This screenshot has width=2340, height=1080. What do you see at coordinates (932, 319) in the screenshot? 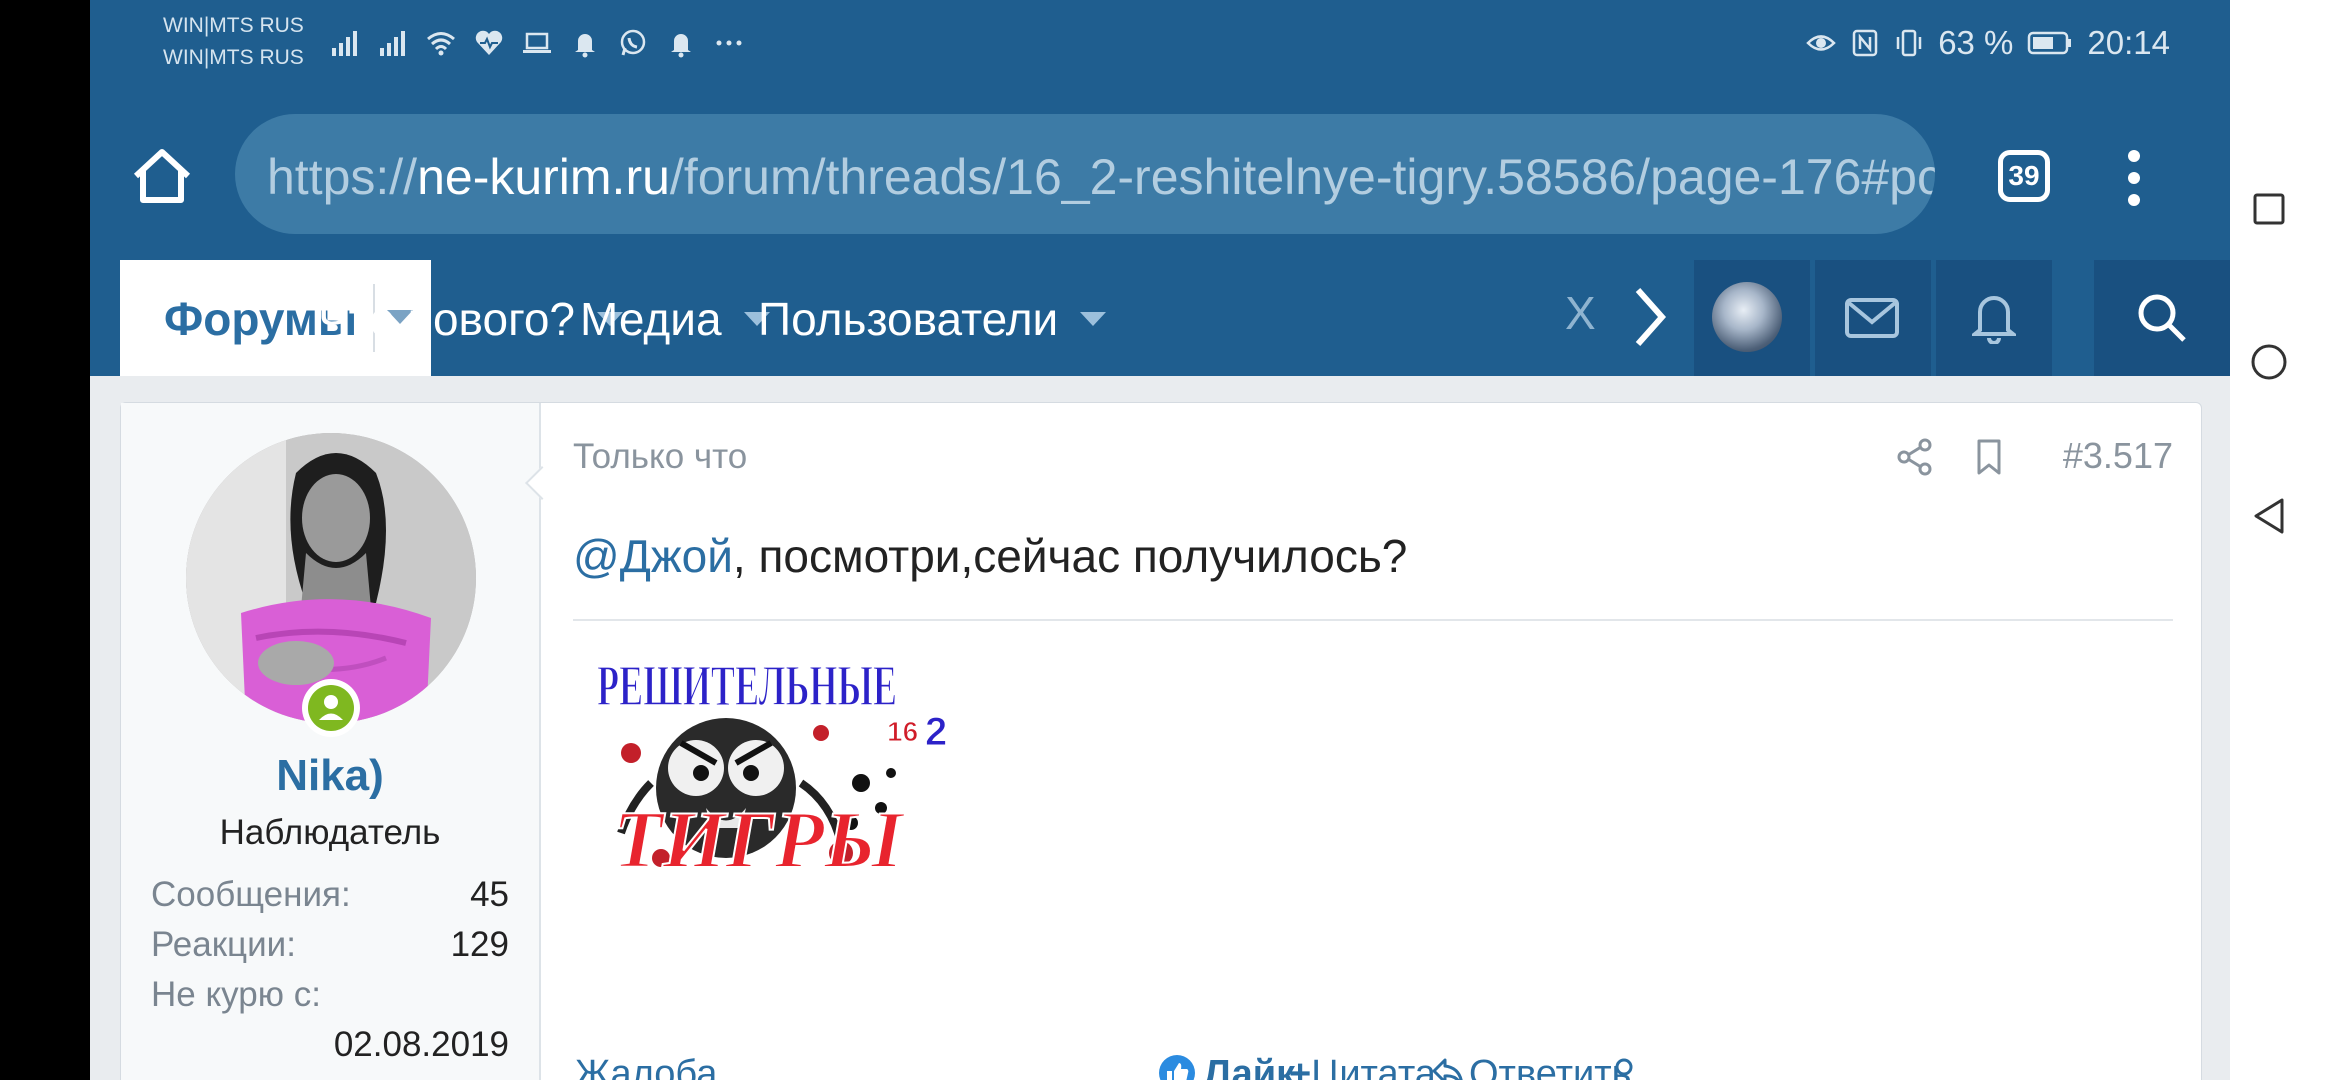
I see `tab-users: Пользователи` at bounding box center [932, 319].